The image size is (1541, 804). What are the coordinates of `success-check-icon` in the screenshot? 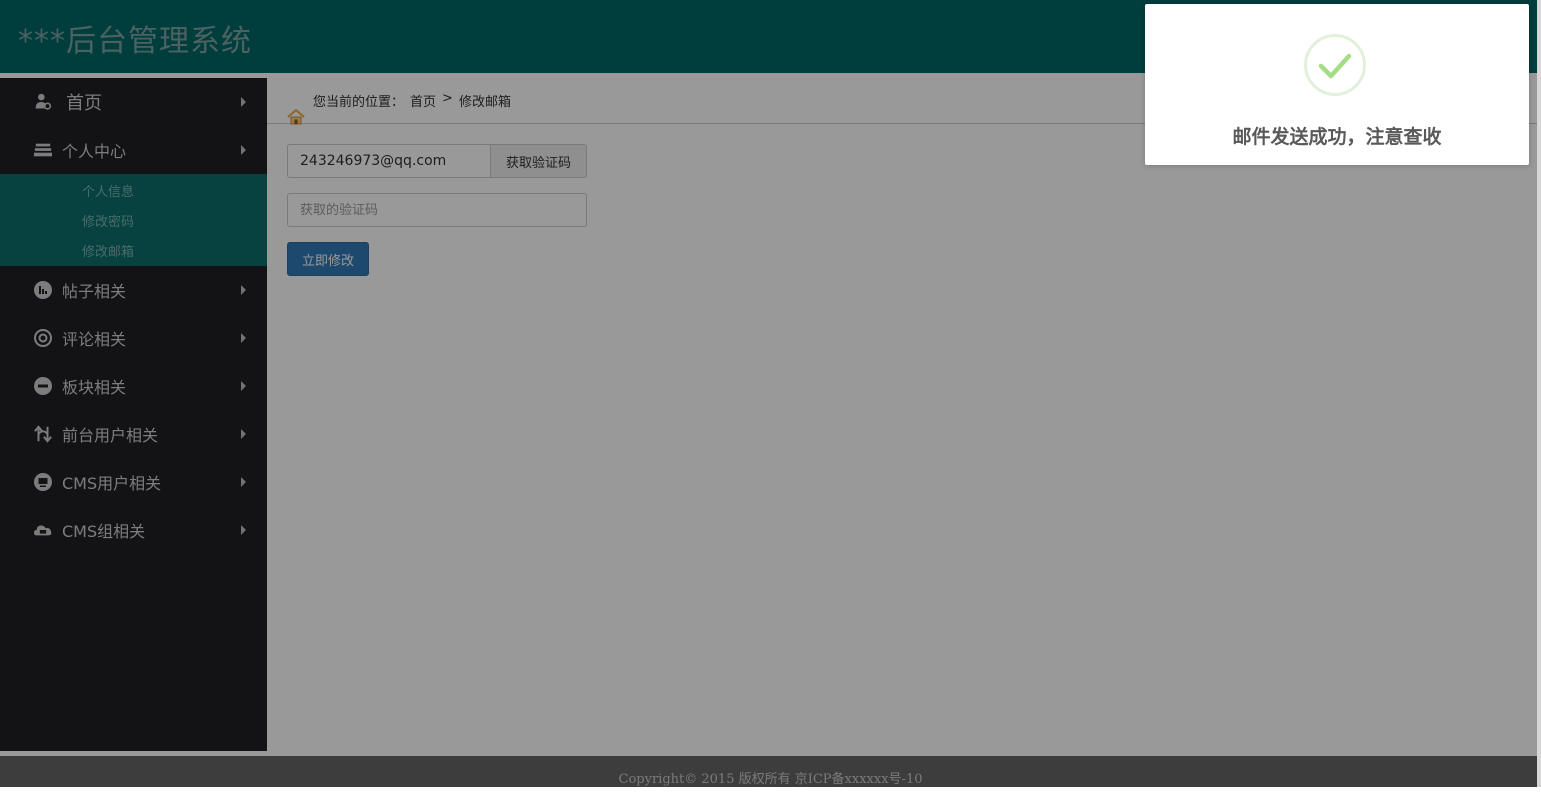 It's located at (1335, 65).